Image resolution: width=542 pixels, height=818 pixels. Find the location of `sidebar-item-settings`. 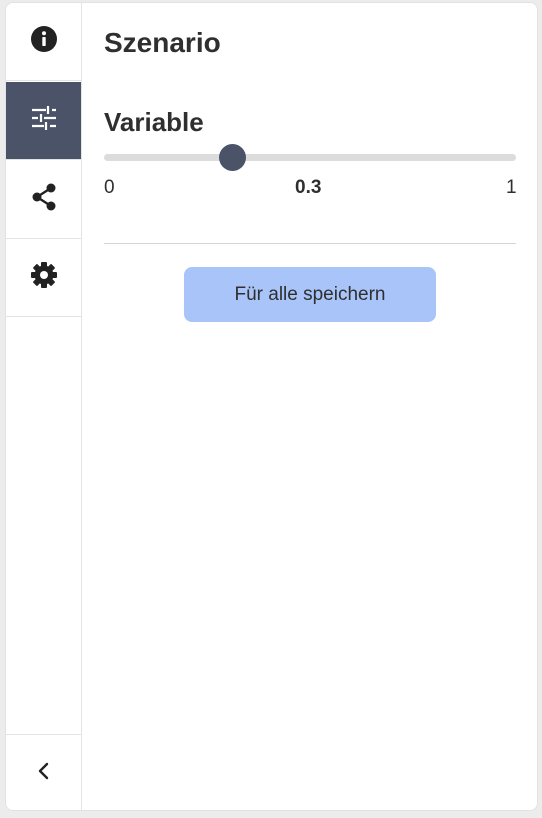

sidebar-item-settings is located at coordinates (43, 278).